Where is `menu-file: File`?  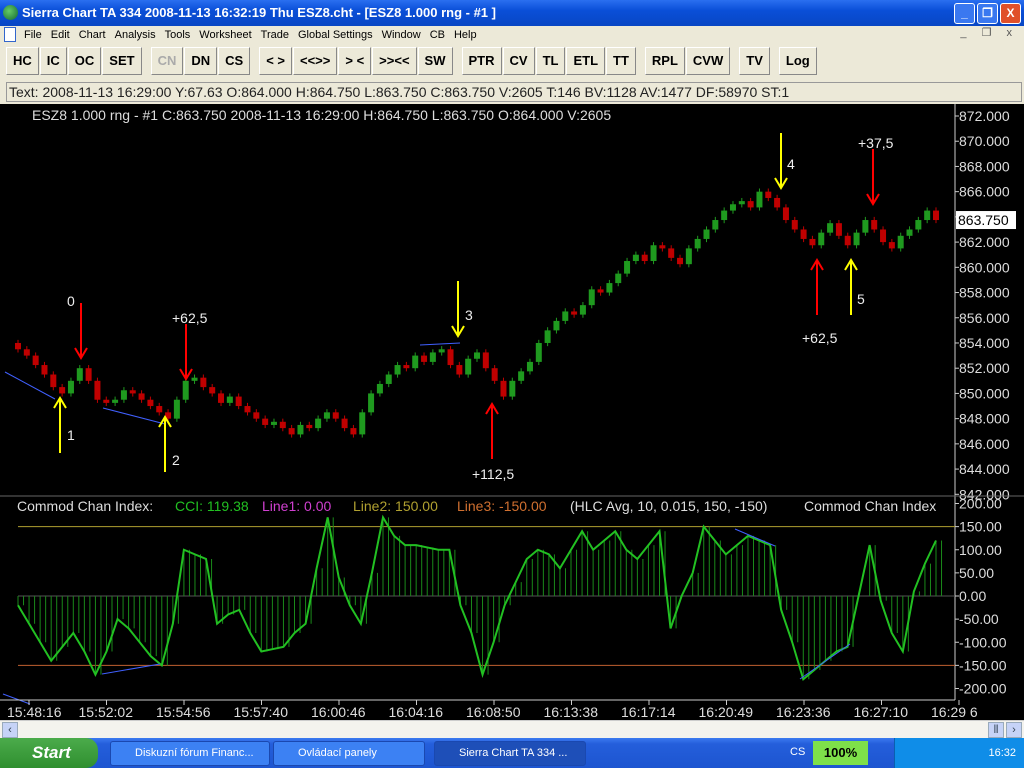 menu-file: File is located at coordinates (33, 35).